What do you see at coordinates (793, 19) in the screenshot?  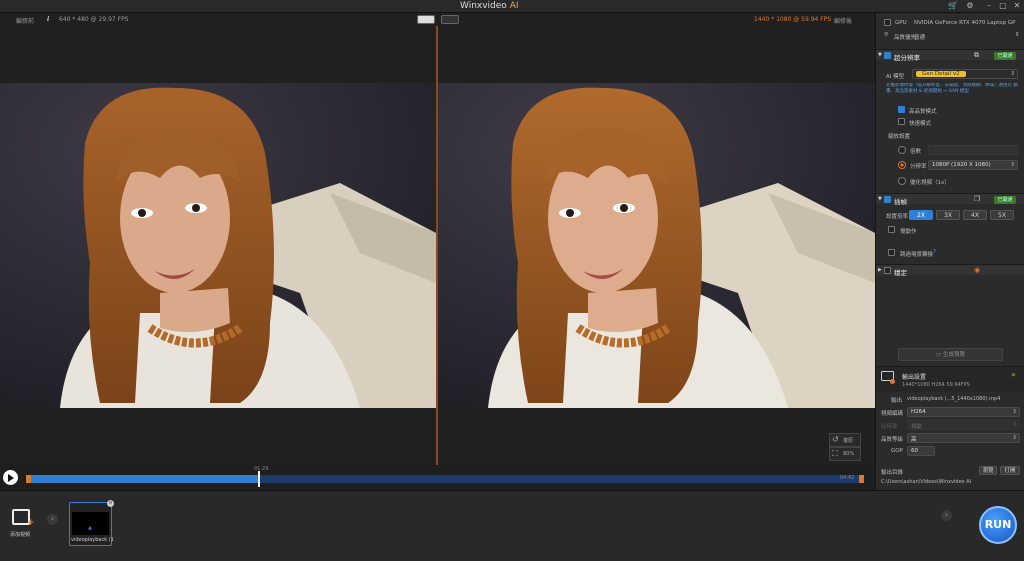 I see `output-info: 1440 * 1080 @ 59.94 FPS` at bounding box center [793, 19].